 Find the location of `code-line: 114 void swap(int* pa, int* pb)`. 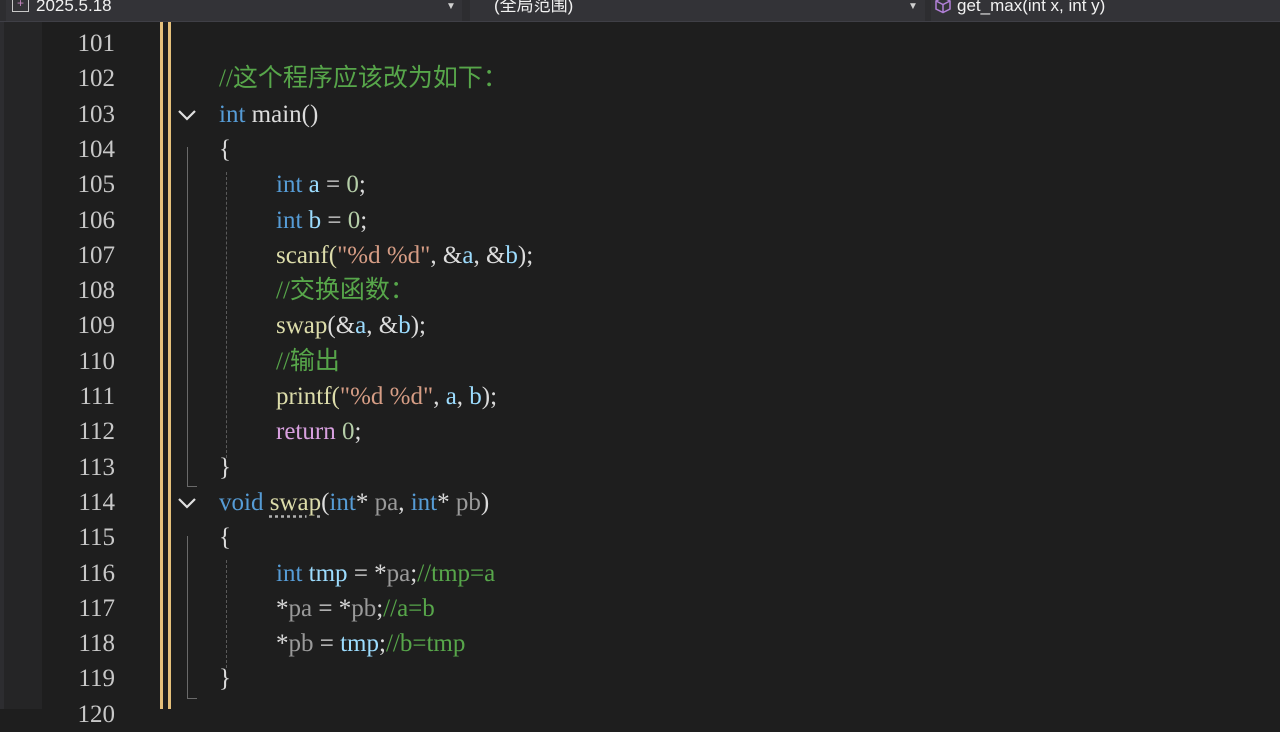

code-line: 114 void swap(int* pa, int* pb) is located at coordinates (640, 502).